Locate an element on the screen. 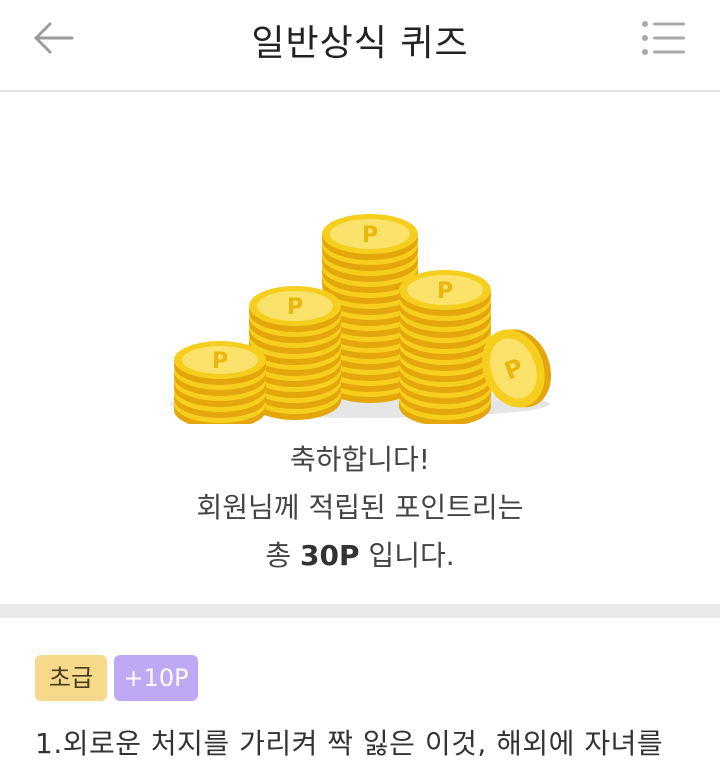 This screenshot has width=720, height=764. congrats-message: 축하합니다! is located at coordinates (360, 459).